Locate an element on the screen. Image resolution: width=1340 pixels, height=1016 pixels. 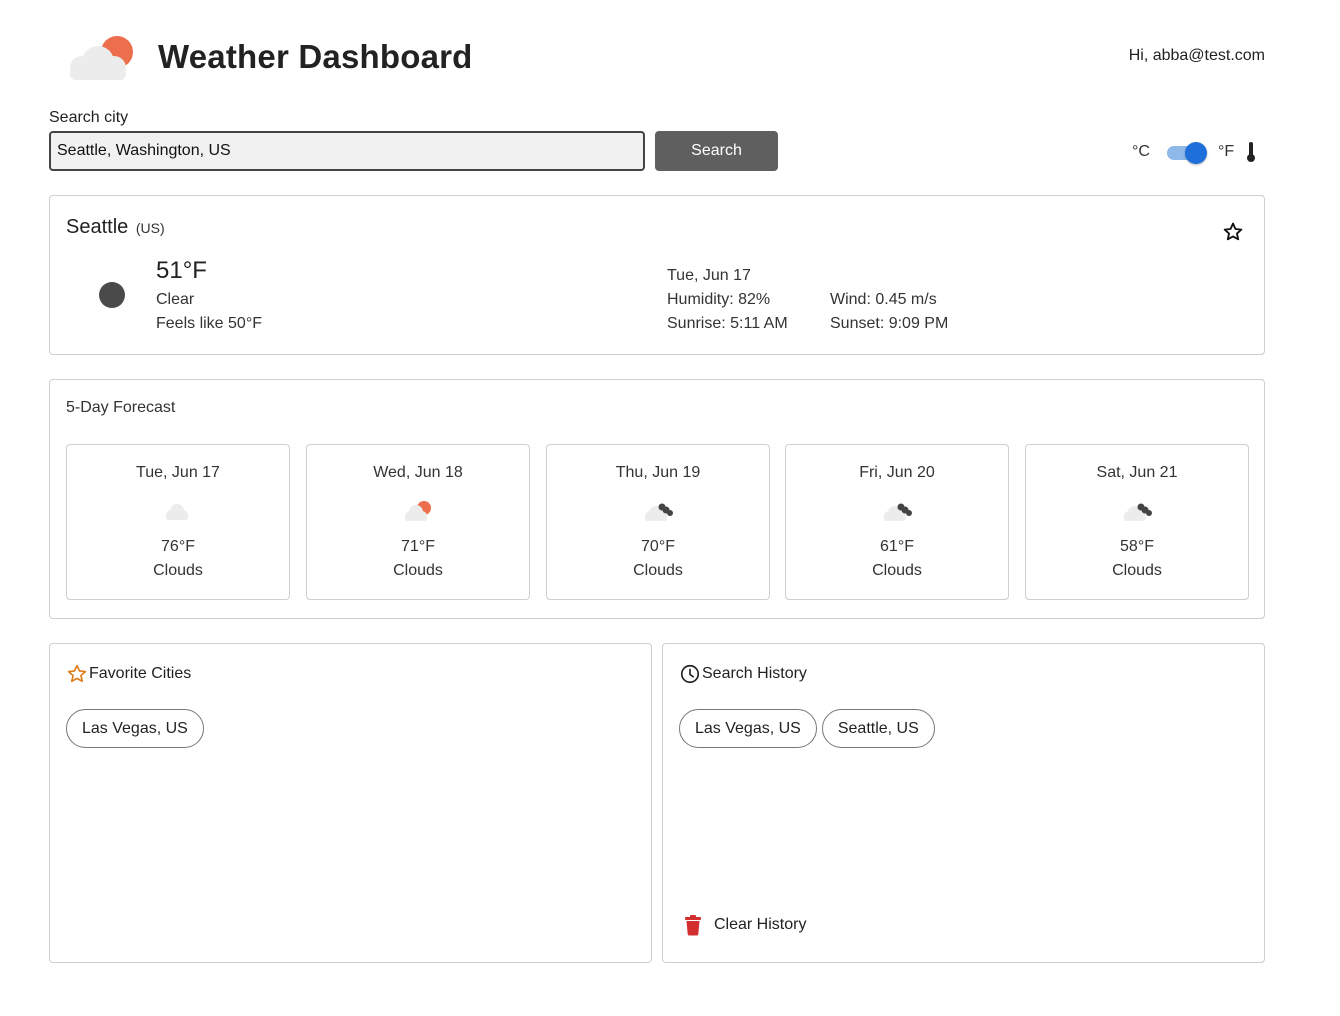
forecast-date: Wed, Jun 18 is located at coordinates (418, 472).